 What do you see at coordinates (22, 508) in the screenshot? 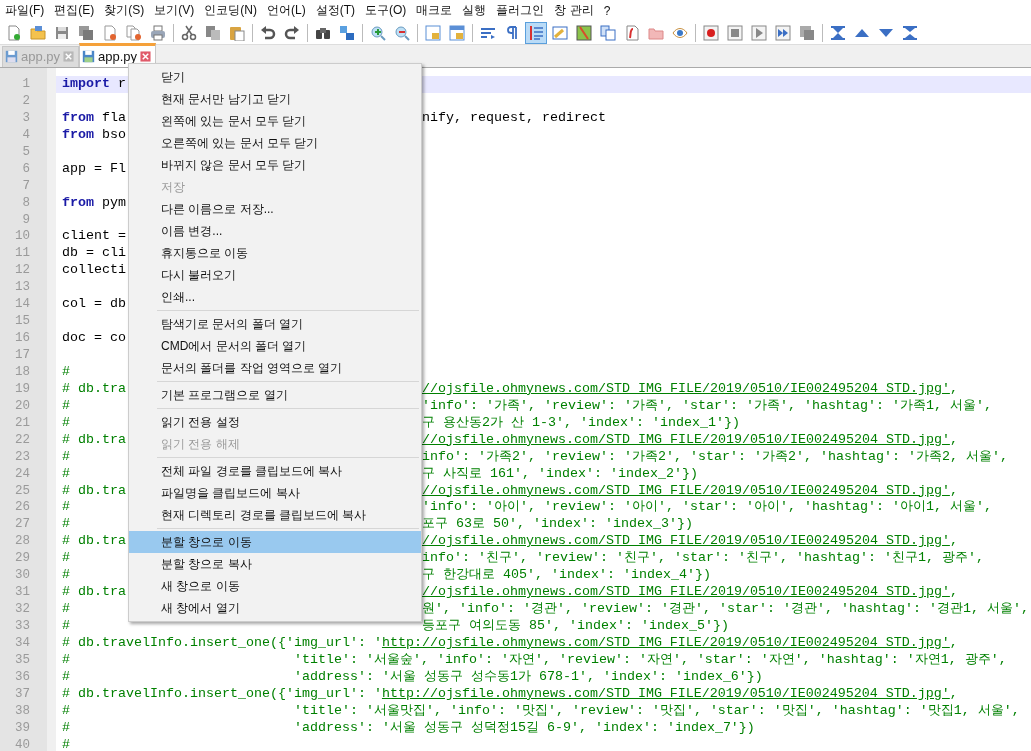
I see `line-number: 26` at bounding box center [22, 508].